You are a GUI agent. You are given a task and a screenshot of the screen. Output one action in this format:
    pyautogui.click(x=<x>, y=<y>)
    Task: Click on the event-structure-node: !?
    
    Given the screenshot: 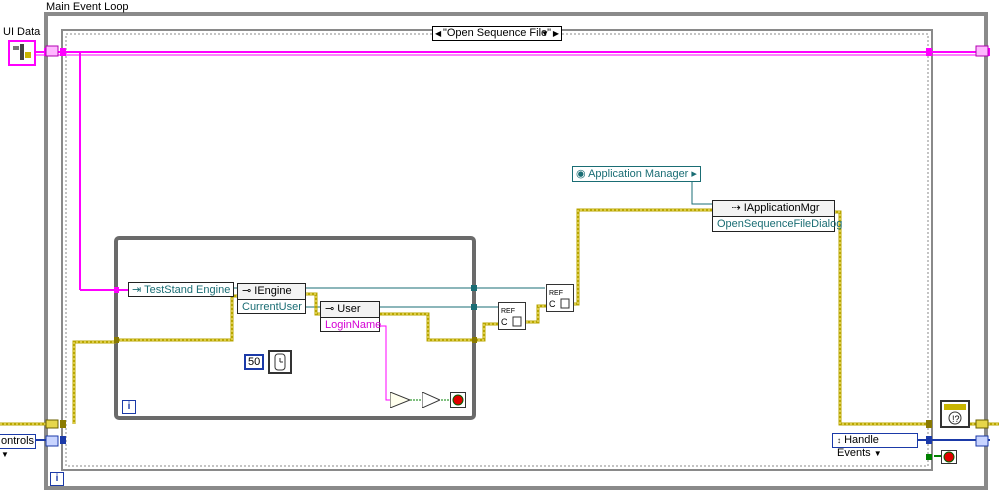 What is the action you would take?
    pyautogui.click(x=955, y=414)
    